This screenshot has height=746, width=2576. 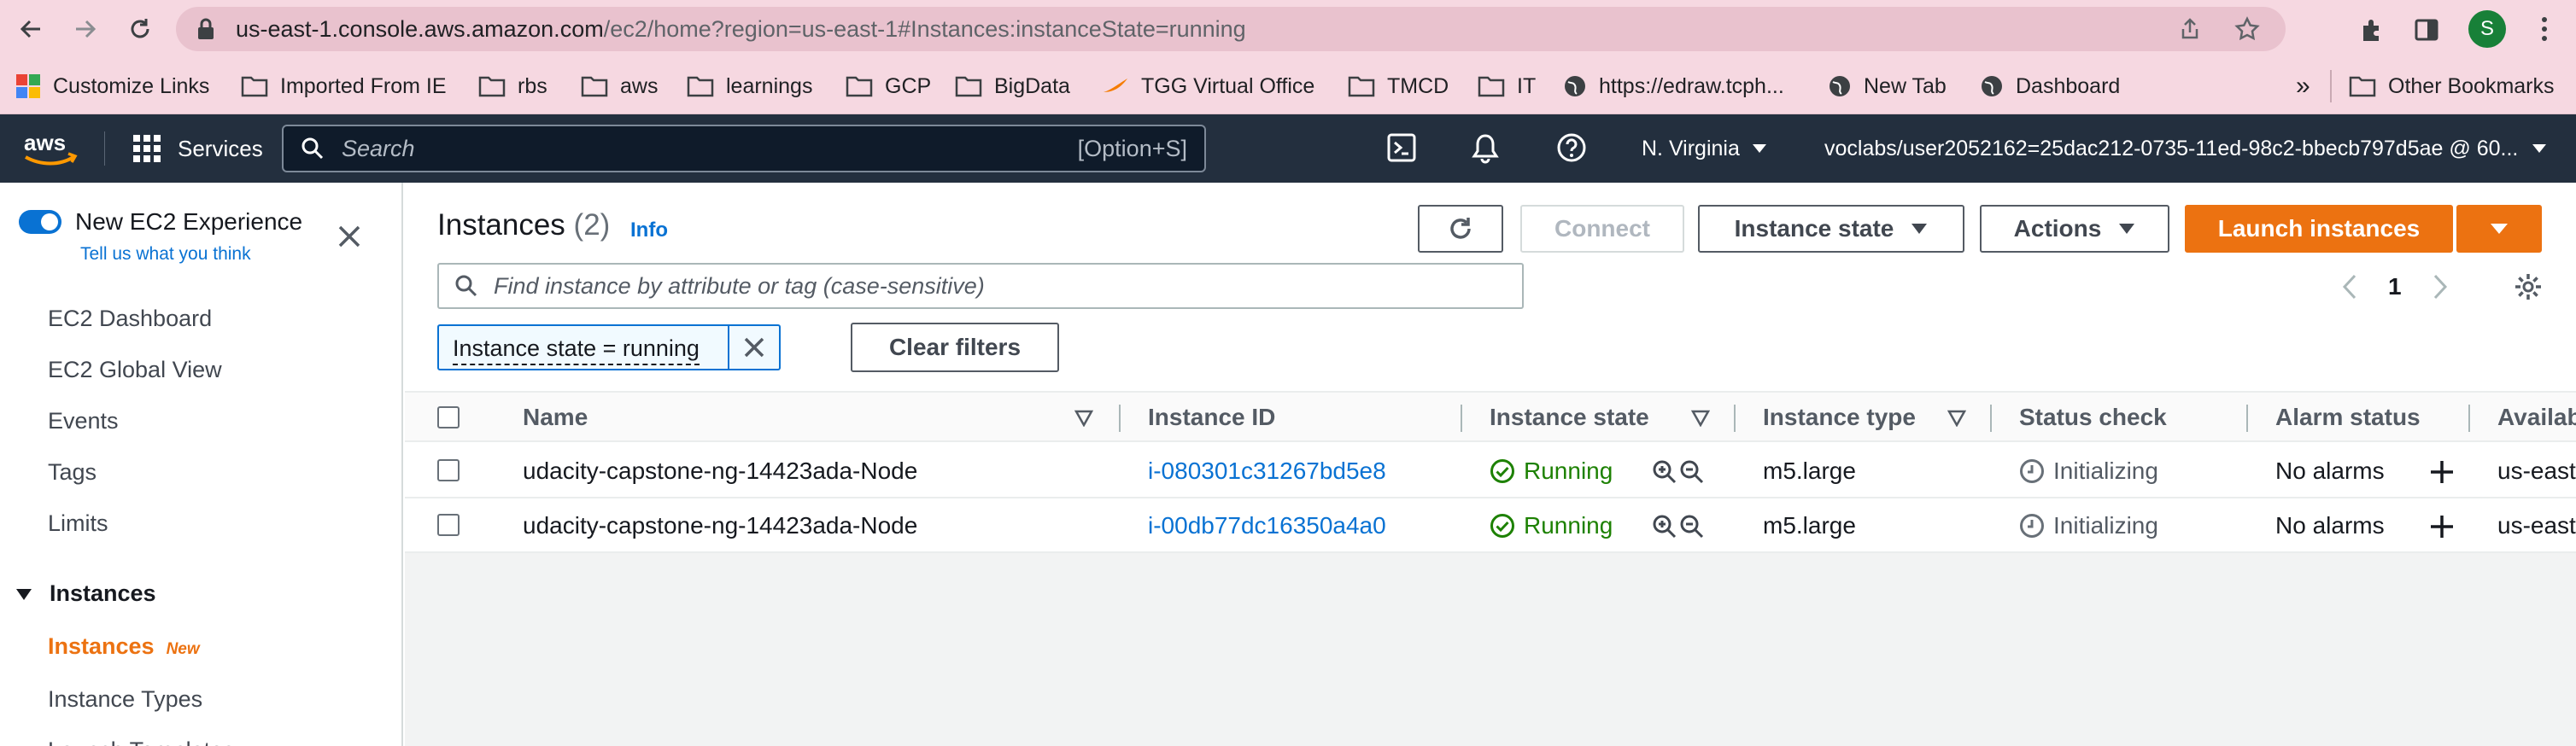 What do you see at coordinates (2189, 28) in the screenshot?
I see `share-icon` at bounding box center [2189, 28].